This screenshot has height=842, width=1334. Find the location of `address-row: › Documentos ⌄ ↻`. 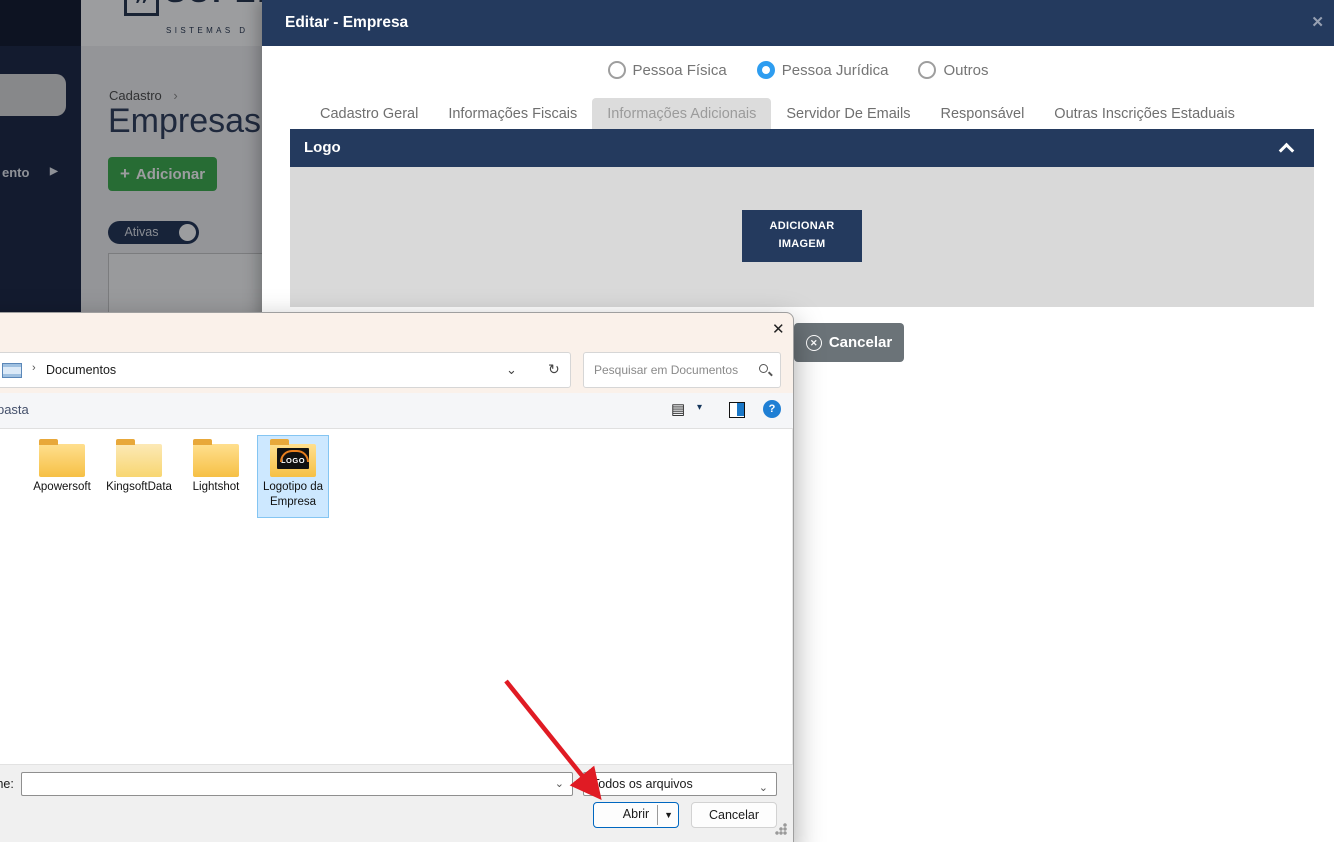

address-row: › Documentos ⌄ ↻ is located at coordinates (396, 370).